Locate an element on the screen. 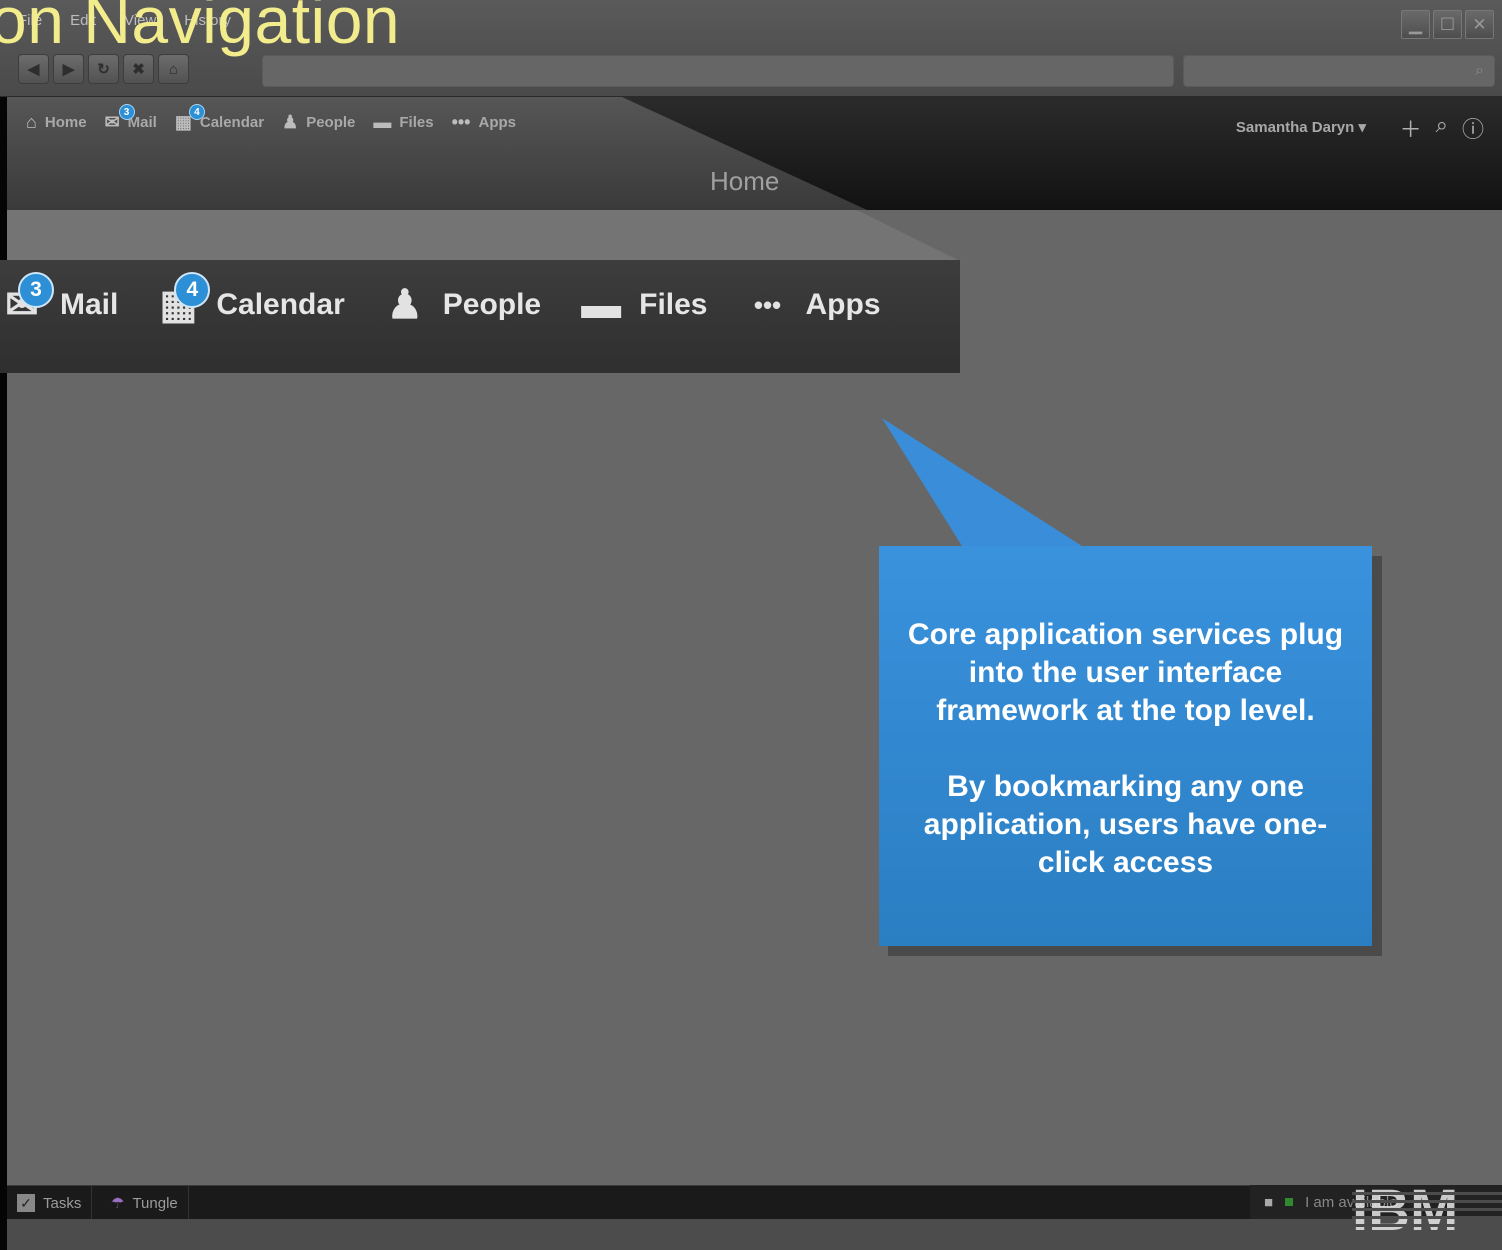  nav-label: Calendar is located at coordinates (232, 122).